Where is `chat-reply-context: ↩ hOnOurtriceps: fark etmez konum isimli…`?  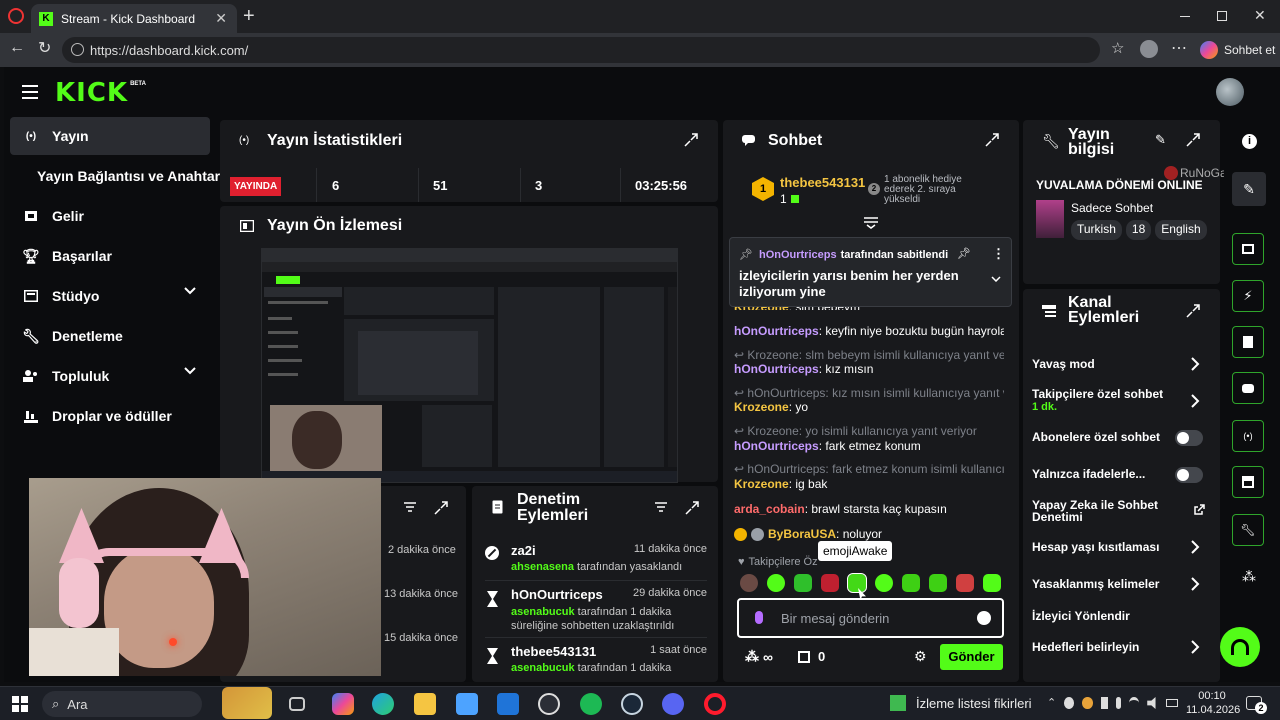
chat-reply-context: ↩ hOnOurtriceps: fark etmez konum isimli… is located at coordinates (869, 469).